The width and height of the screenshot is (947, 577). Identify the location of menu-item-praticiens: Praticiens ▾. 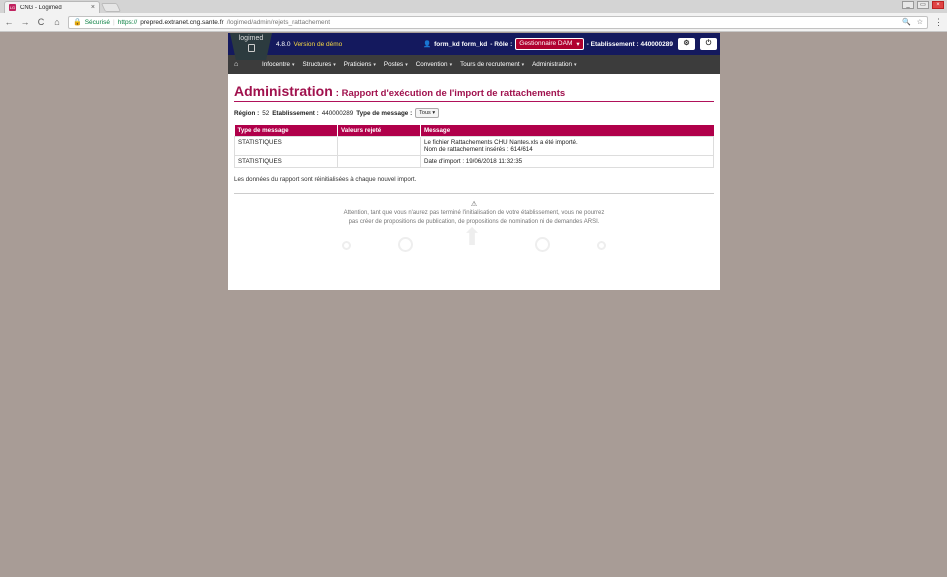
(360, 64).